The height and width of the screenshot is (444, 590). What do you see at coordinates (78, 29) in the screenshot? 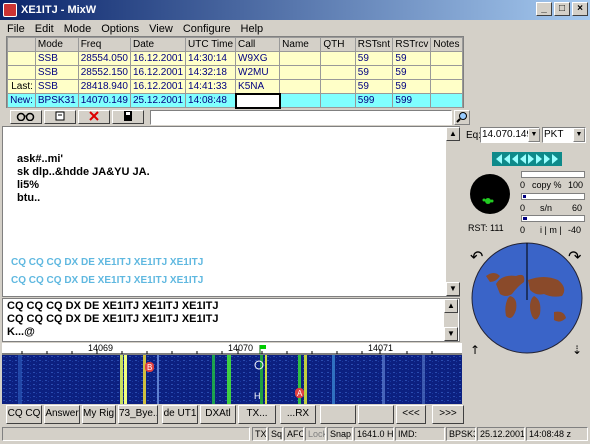
I see `menu-mode: Mode` at bounding box center [78, 29].